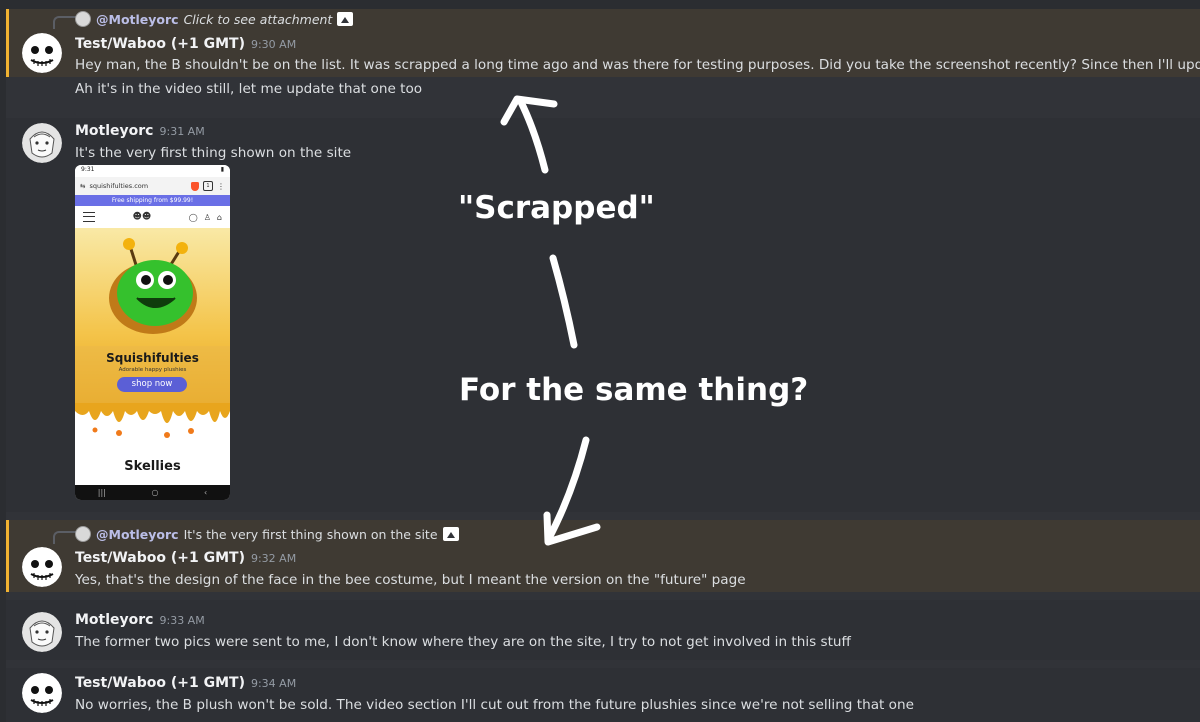  I want to click on arrow-down-stroke, so click(567, 490).